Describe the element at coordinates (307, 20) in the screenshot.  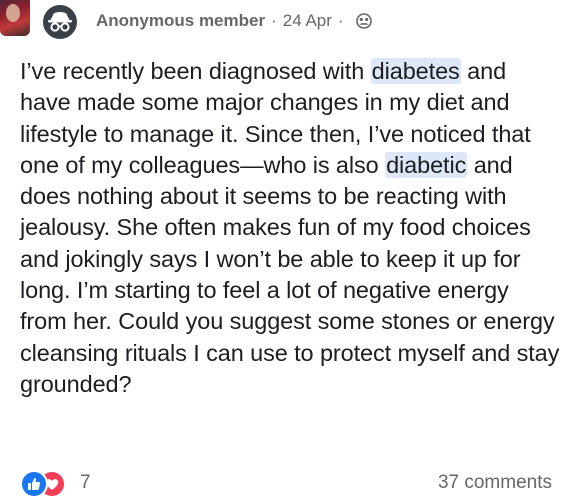
I see `post-date: 24 Apr` at that location.